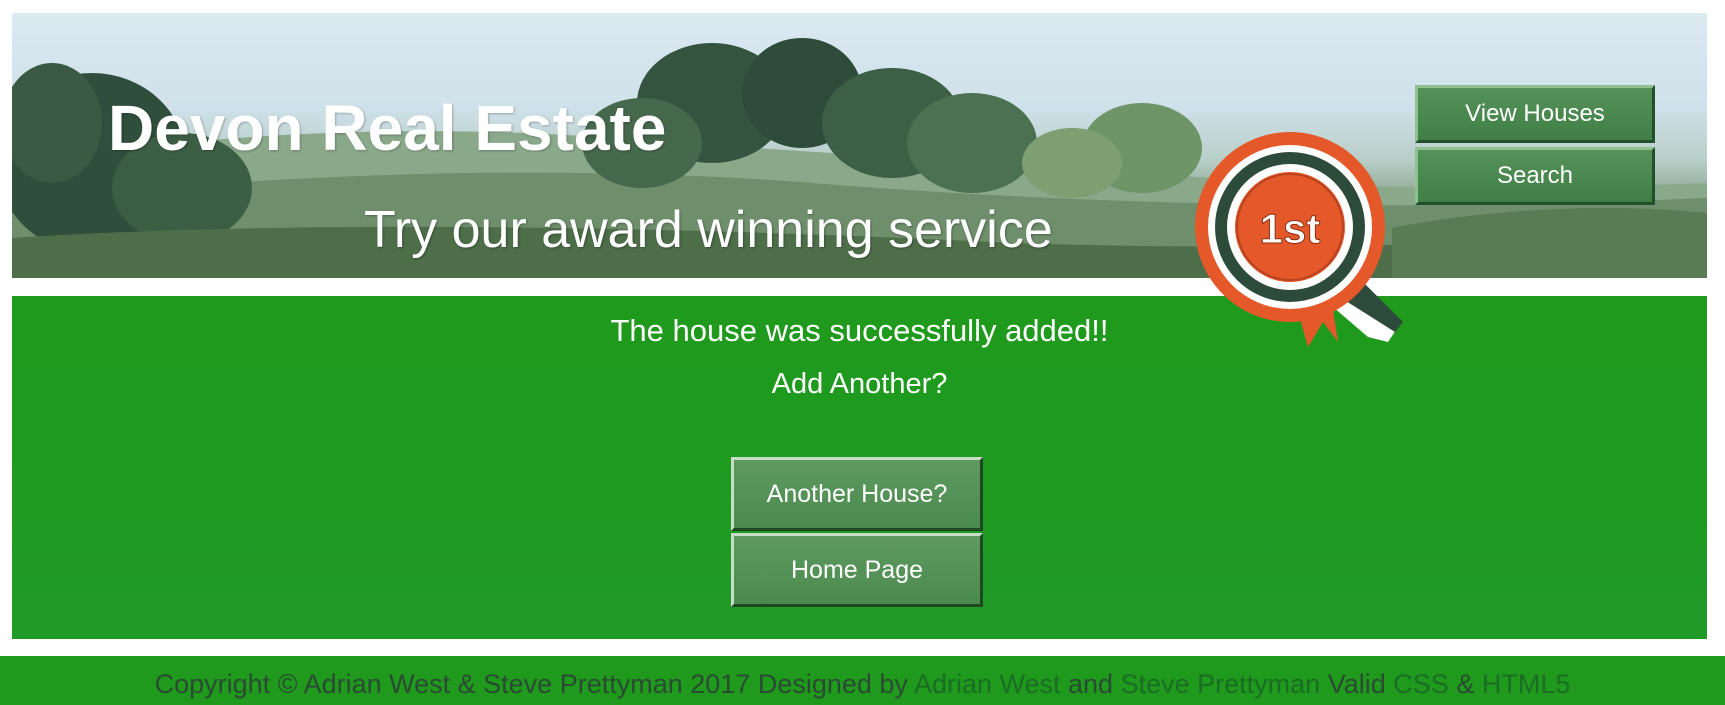  Describe the element at coordinates (857, 570) in the screenshot. I see `home-page-button: Home Page` at that location.